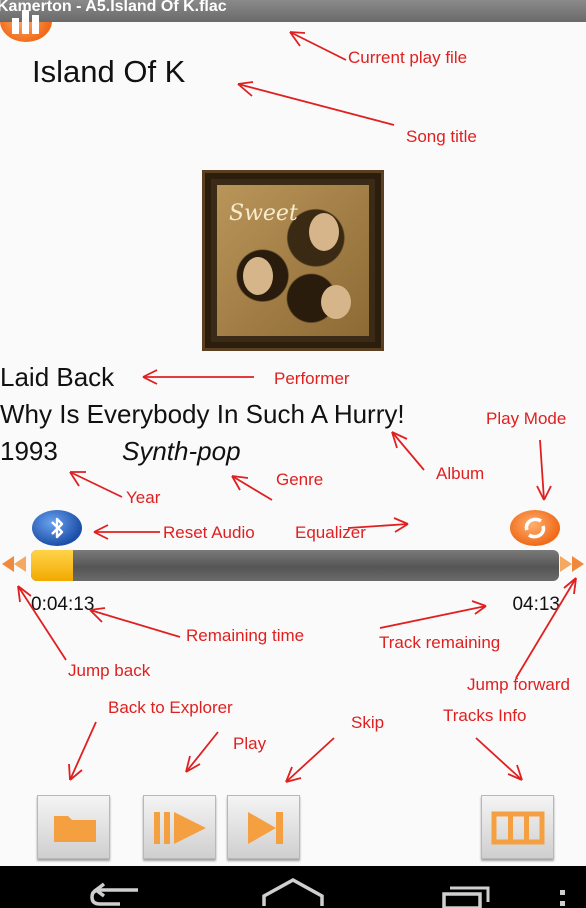 This screenshot has width=586, height=908. What do you see at coordinates (330, 532) in the screenshot?
I see `annotation-equalizer: Equalizer` at bounding box center [330, 532].